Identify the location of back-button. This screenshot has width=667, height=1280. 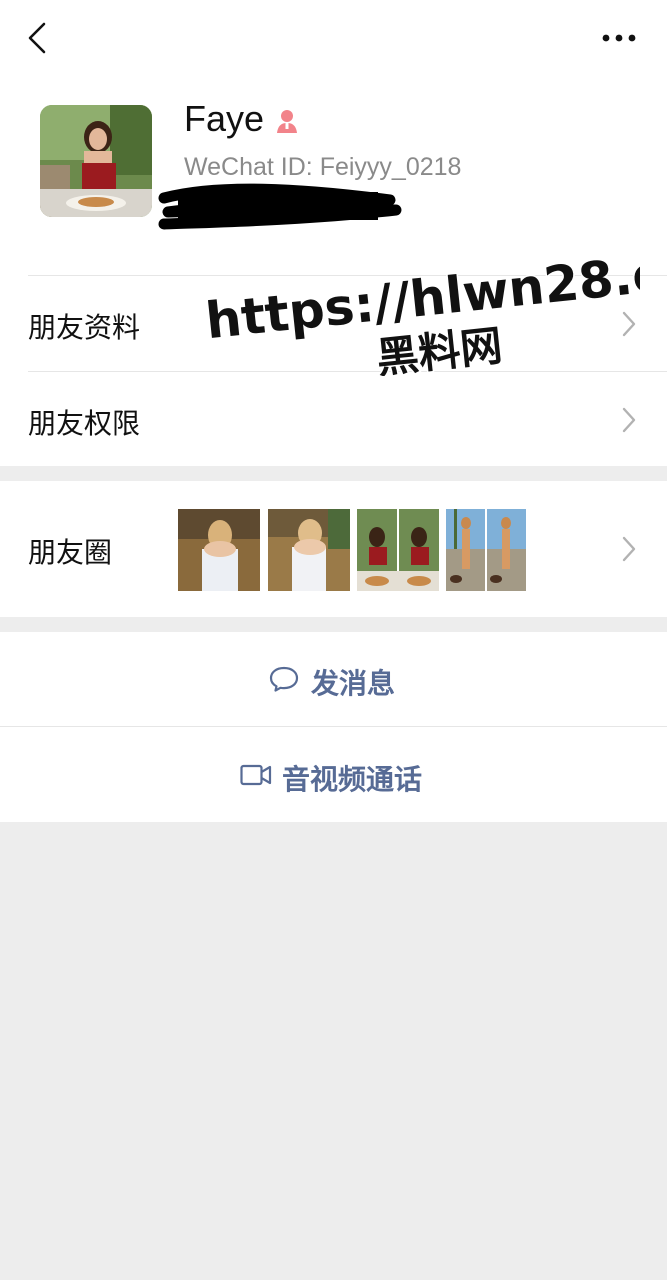
(39, 38).